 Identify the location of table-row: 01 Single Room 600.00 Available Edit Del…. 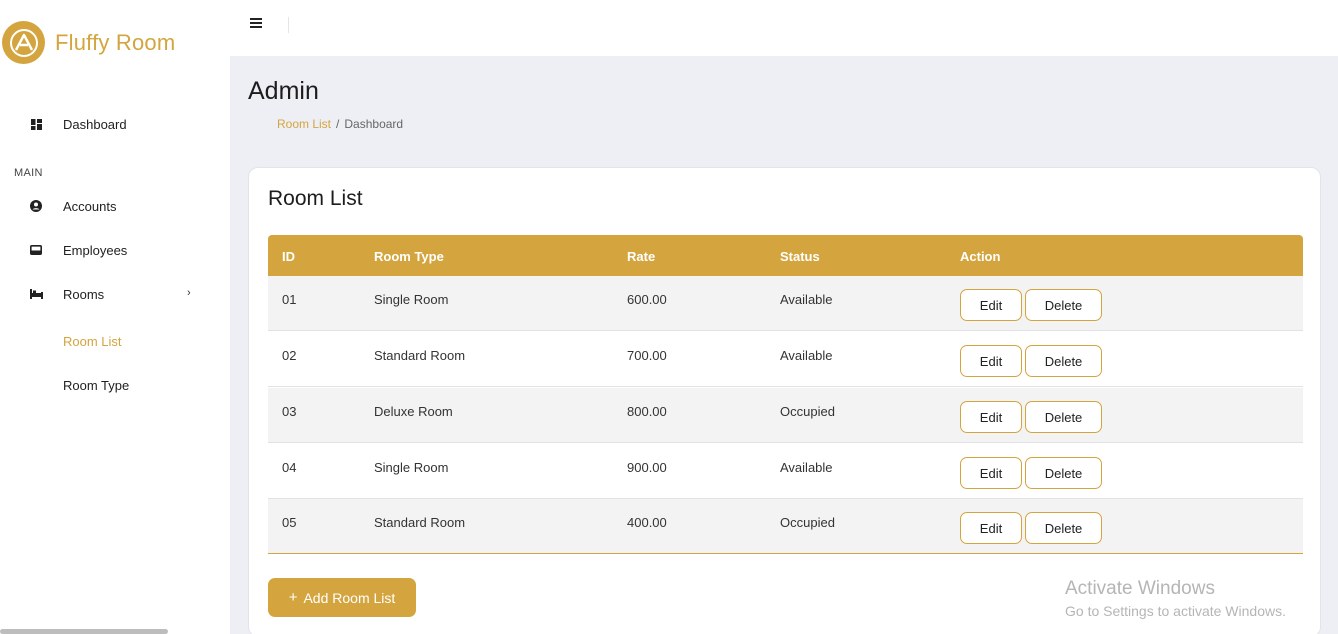
(785, 303).